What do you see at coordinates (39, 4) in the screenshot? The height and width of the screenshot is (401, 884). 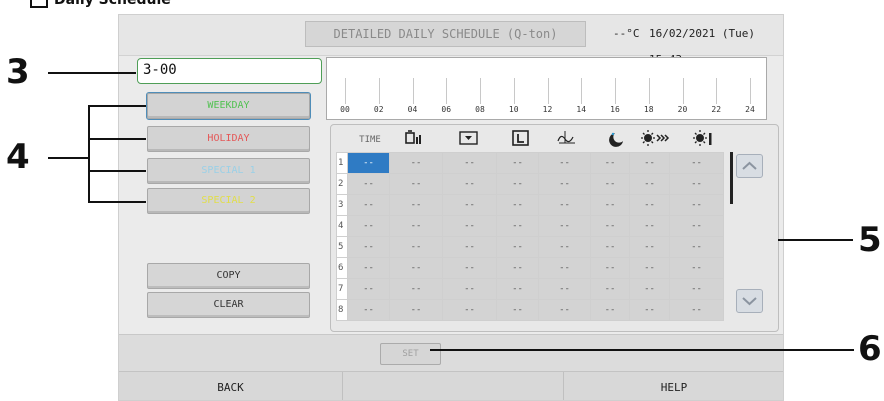 I see `heading-box-icon` at bounding box center [39, 4].